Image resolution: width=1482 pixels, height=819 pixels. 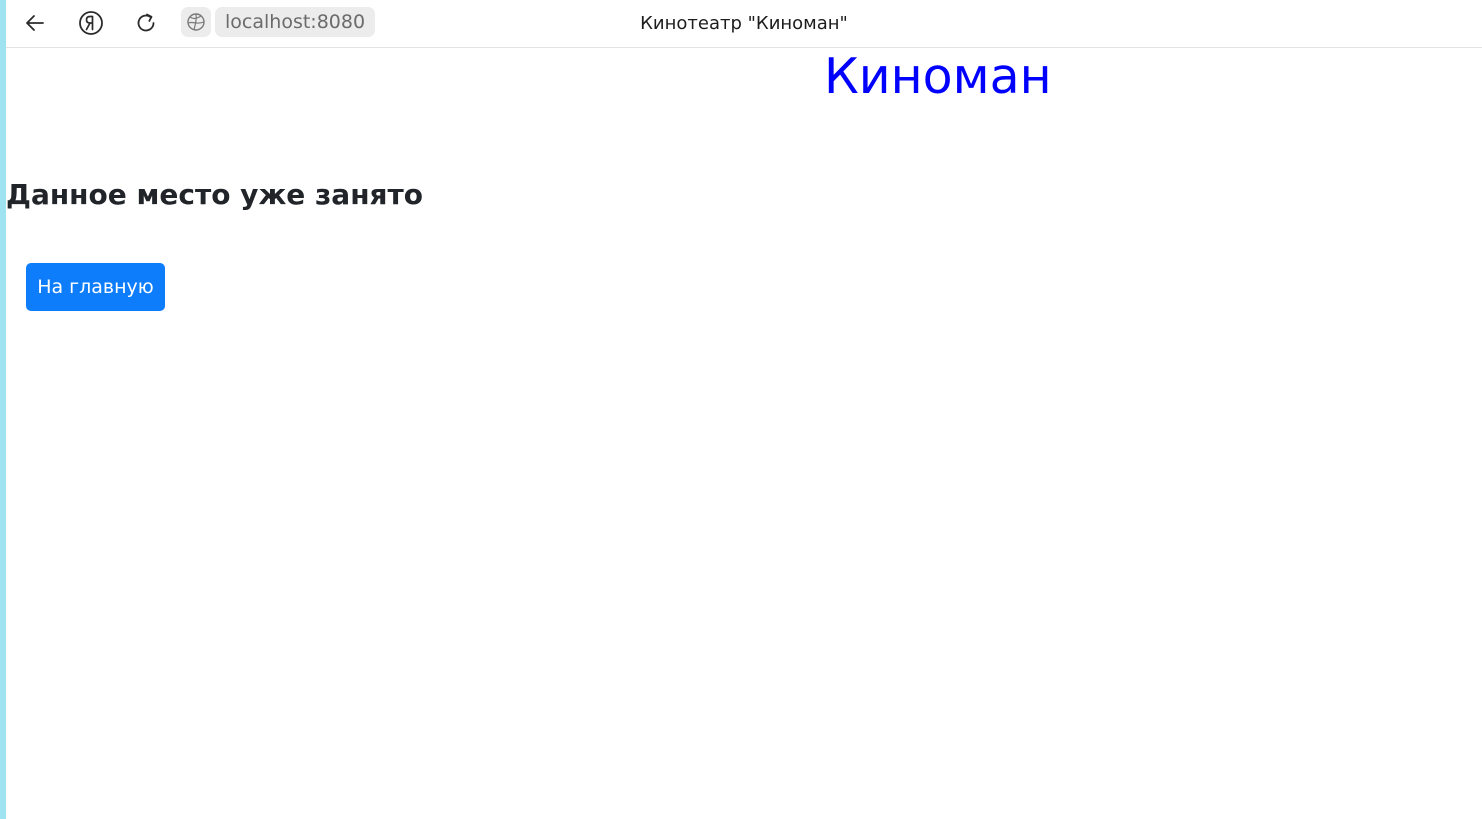 I want to click on arrow-left-icon, so click(x=35, y=23).